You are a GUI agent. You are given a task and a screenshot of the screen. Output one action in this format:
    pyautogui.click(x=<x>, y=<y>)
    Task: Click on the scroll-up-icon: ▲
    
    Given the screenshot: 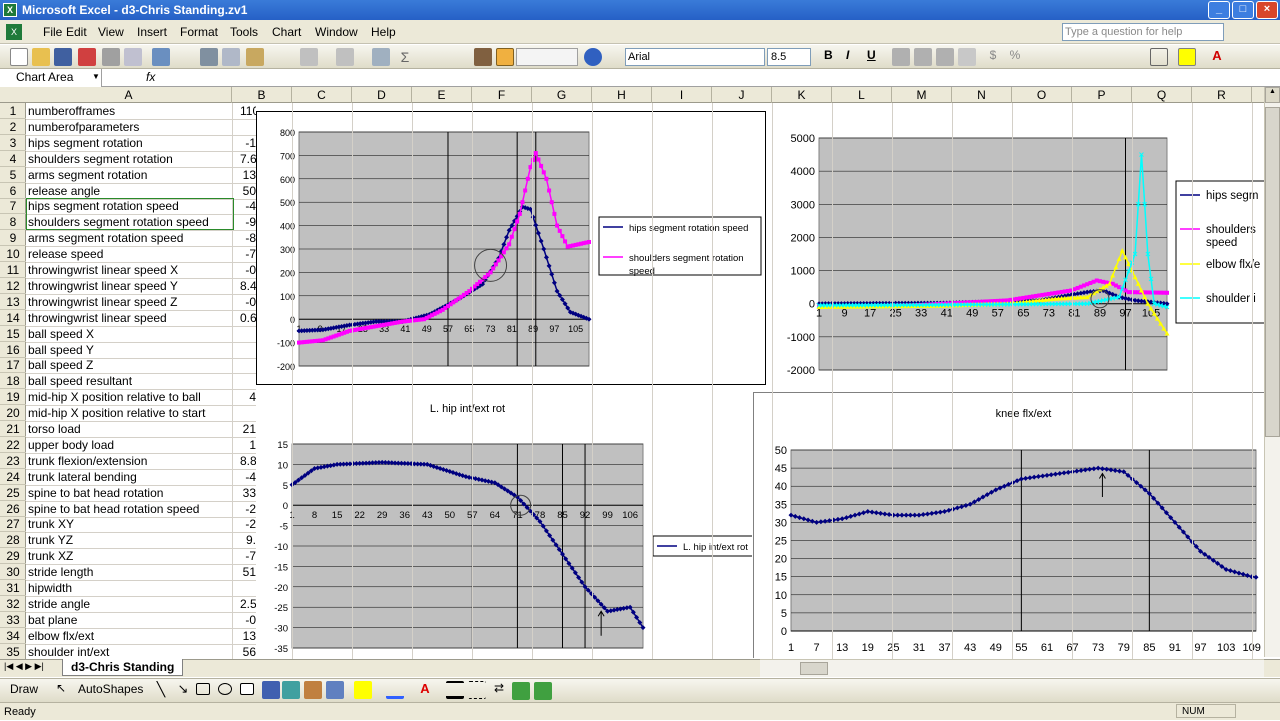 What is the action you would take?
    pyautogui.click(x=1272, y=95)
    